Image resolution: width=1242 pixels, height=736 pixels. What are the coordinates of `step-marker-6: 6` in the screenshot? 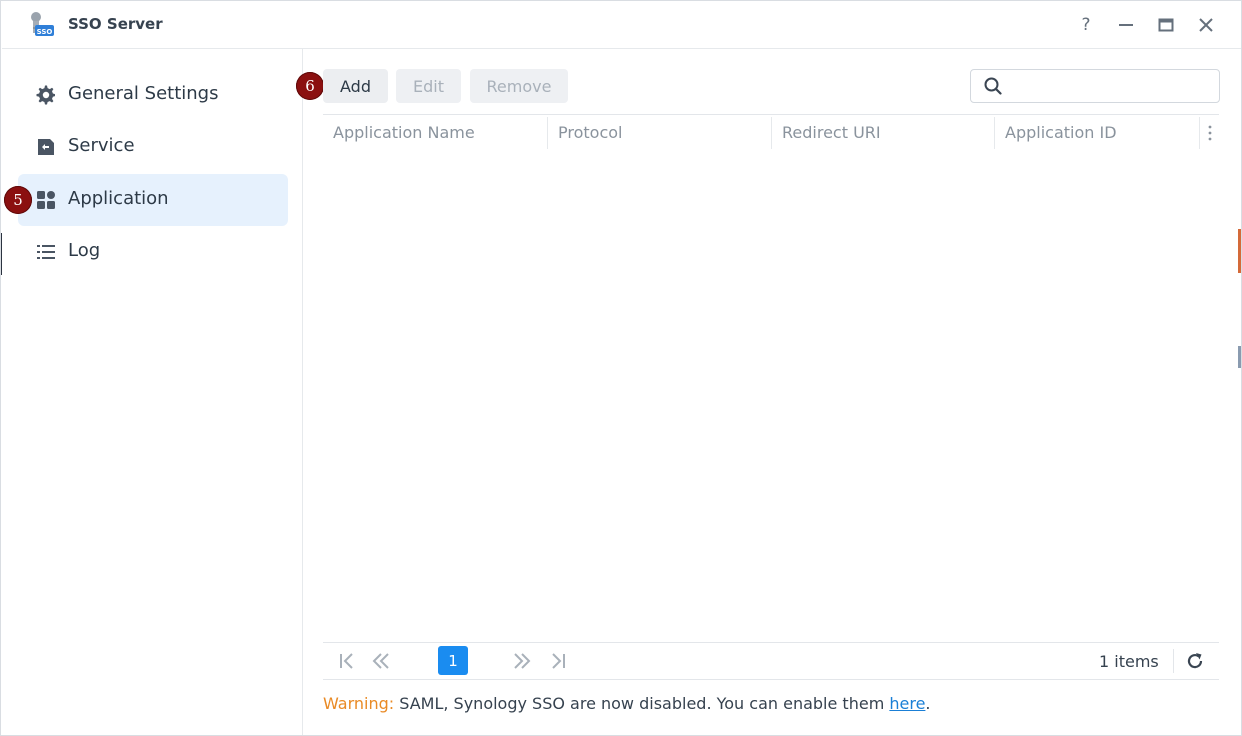 It's located at (310, 86).